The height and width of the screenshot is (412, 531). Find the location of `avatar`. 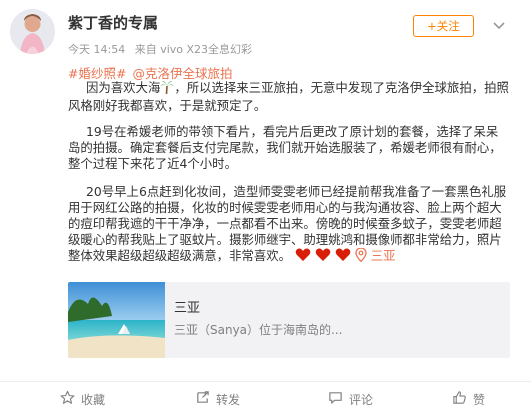

avatar is located at coordinates (32, 31).